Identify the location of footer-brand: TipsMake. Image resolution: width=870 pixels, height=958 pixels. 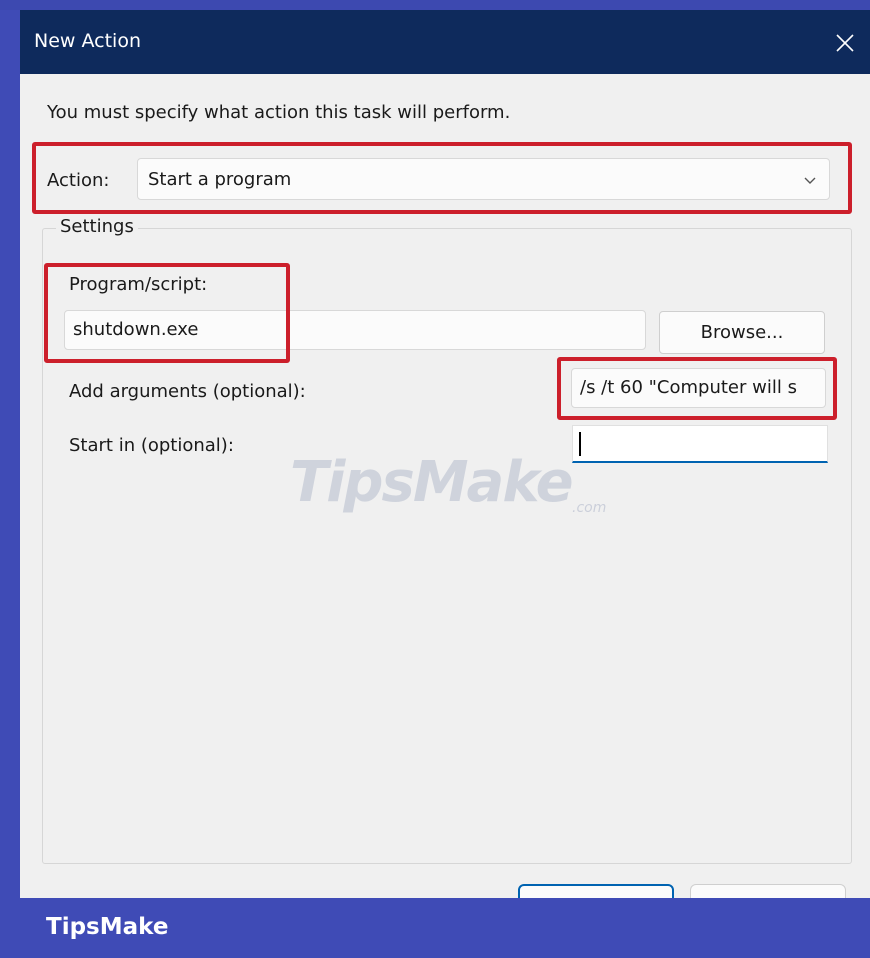
(107, 927).